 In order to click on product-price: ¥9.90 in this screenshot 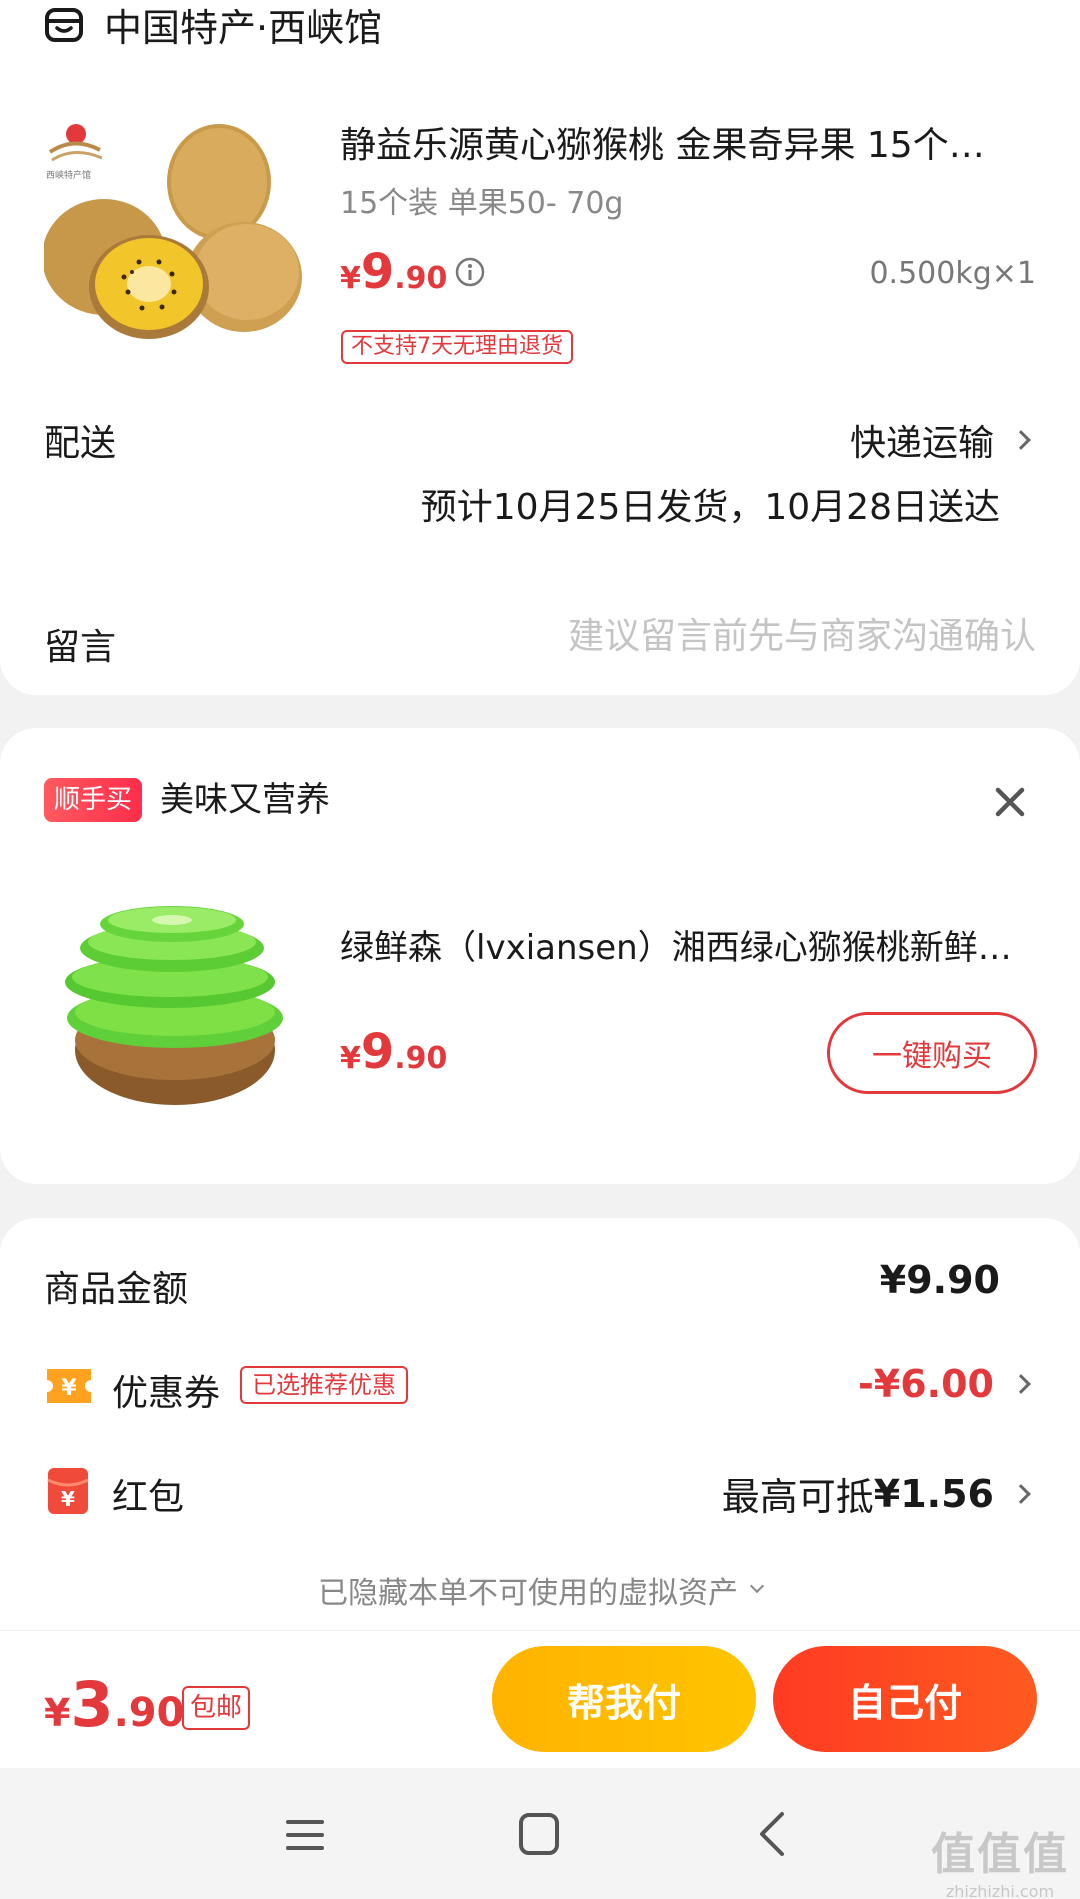, I will do `click(393, 272)`.